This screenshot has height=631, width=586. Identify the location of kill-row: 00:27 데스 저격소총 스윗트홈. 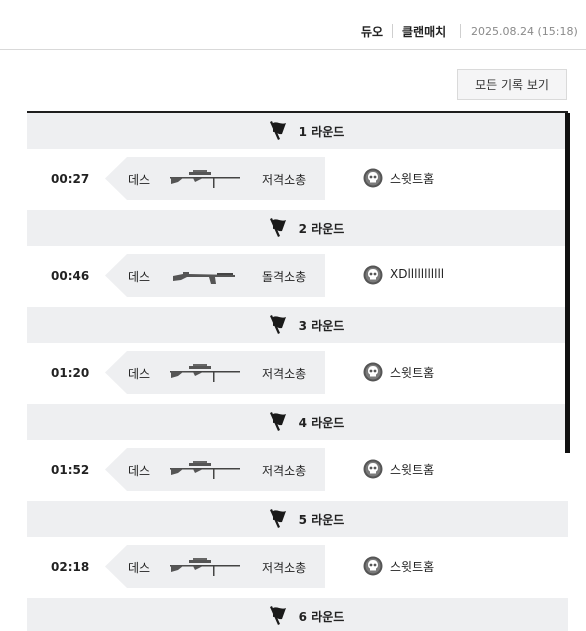
(297, 179).